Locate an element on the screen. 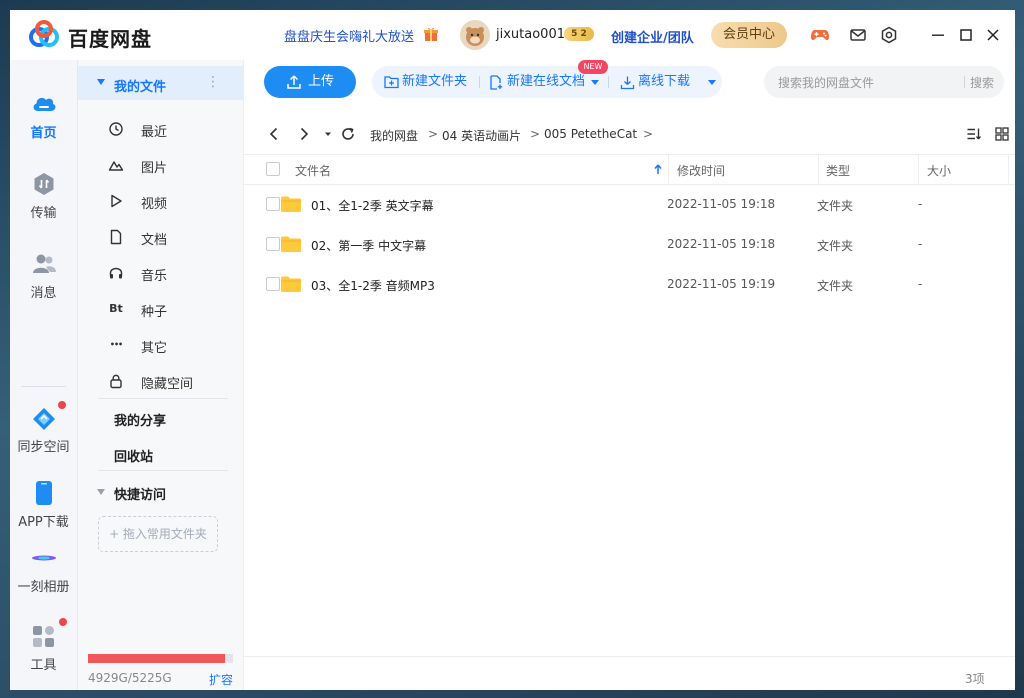 This screenshot has height=698, width=1024. mail-icon is located at coordinates (858, 35).